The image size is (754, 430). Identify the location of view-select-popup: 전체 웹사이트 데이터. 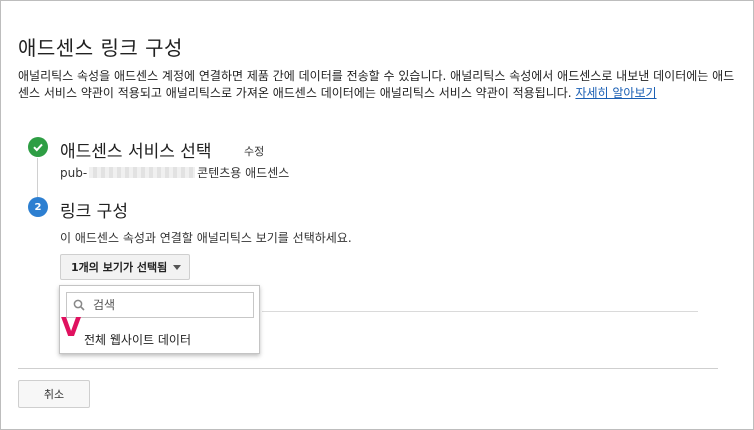
(159, 319).